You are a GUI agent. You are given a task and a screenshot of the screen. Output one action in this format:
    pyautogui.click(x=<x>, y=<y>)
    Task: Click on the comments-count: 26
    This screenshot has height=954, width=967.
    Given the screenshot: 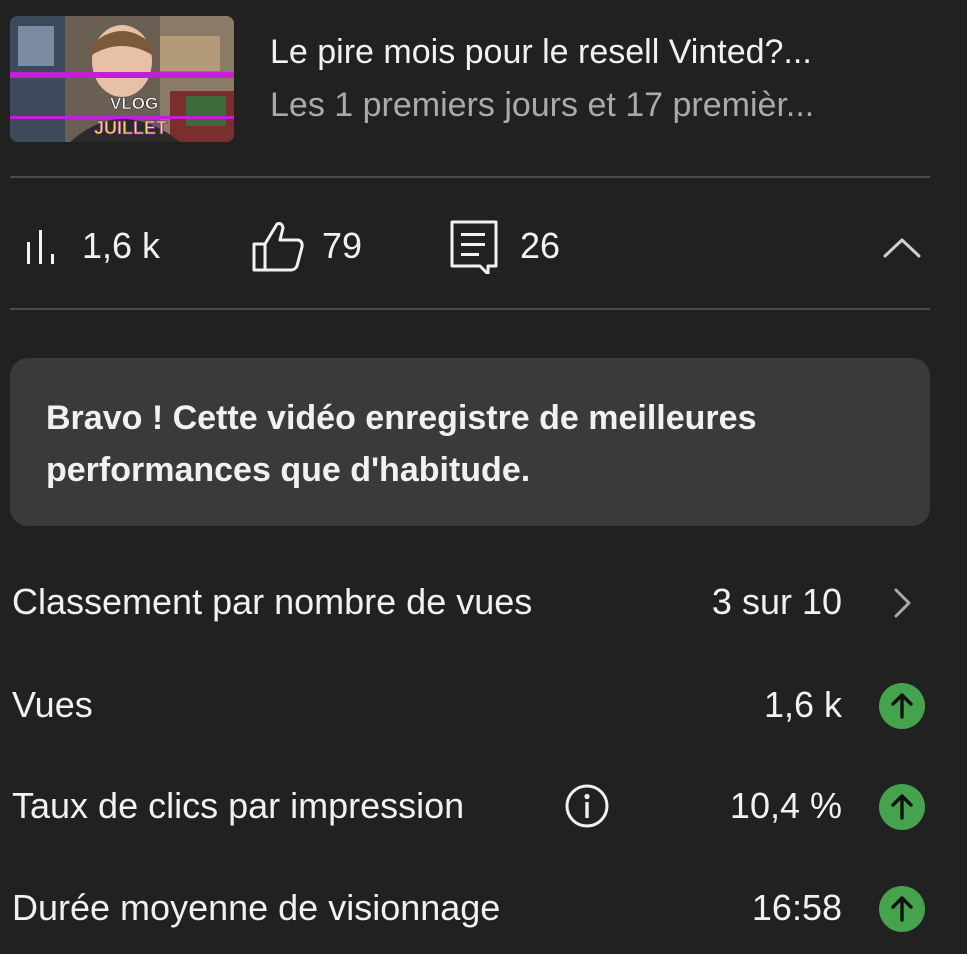 What is the action you would take?
    pyautogui.click(x=540, y=245)
    